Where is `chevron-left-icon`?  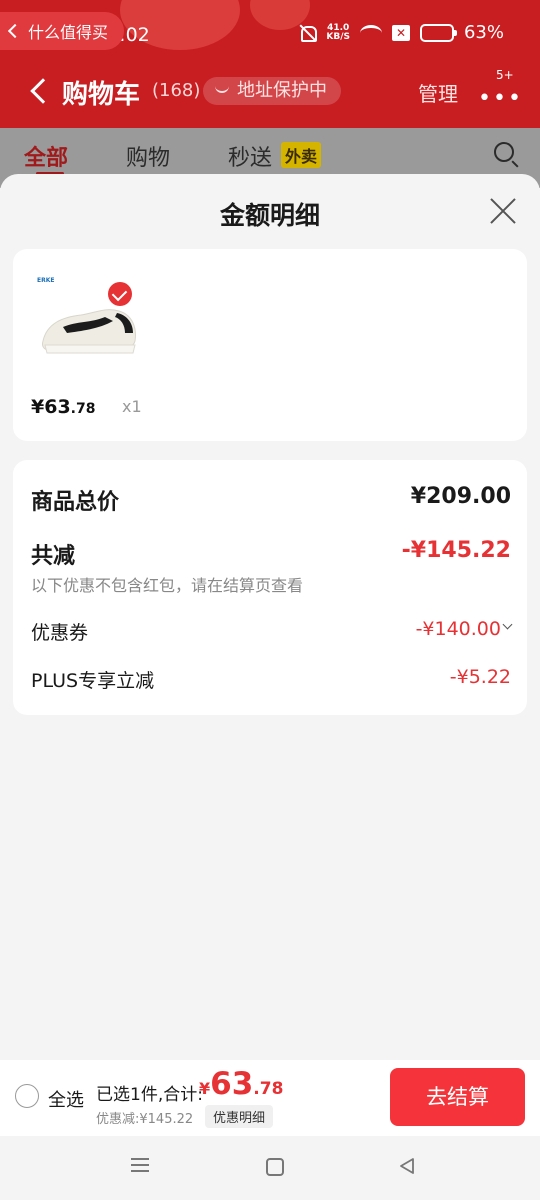
chevron-left-icon is located at coordinates (15, 31).